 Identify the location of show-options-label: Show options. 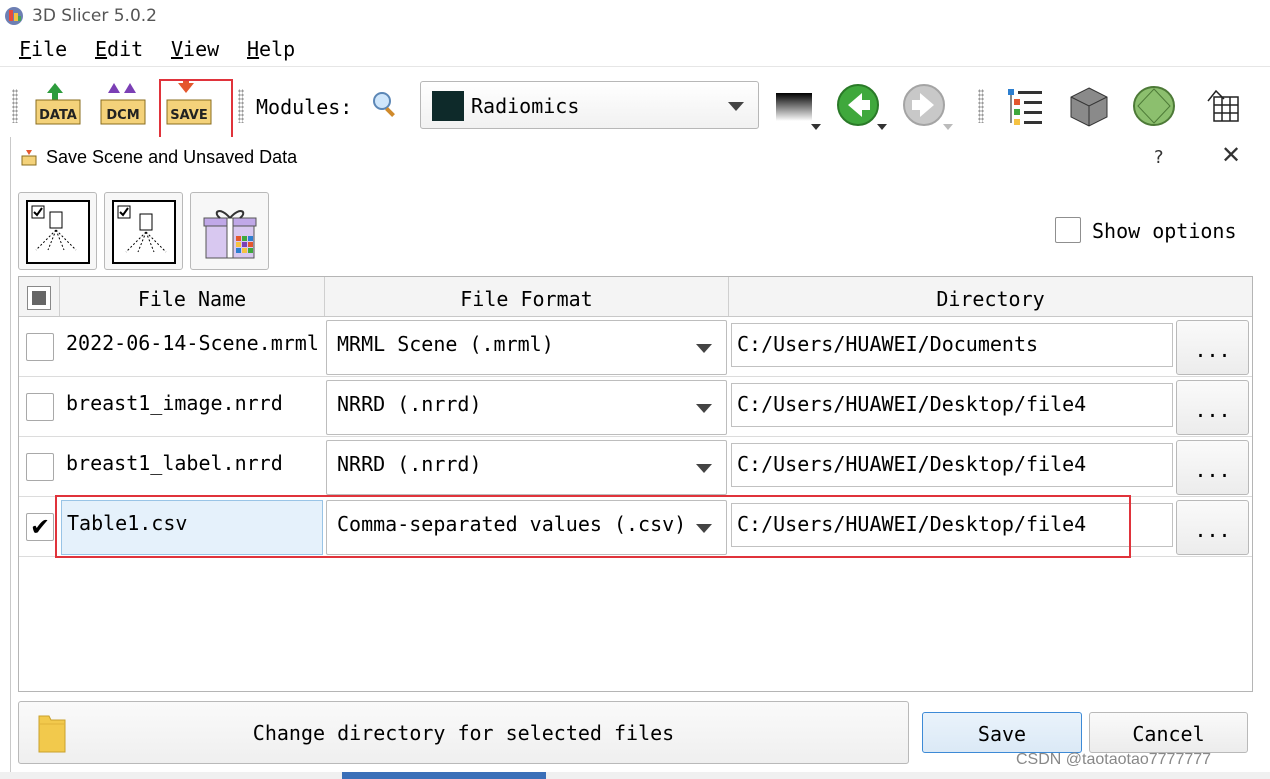
(1164, 231).